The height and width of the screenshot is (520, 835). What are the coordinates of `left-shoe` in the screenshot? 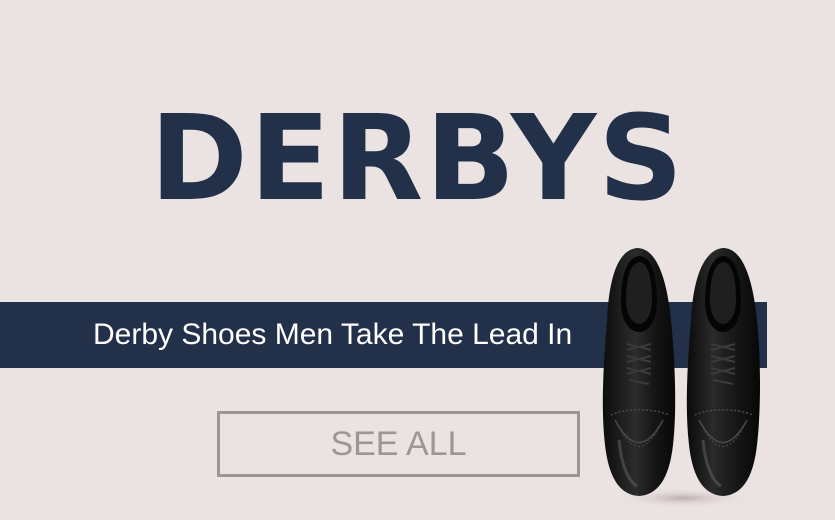 It's located at (639, 372).